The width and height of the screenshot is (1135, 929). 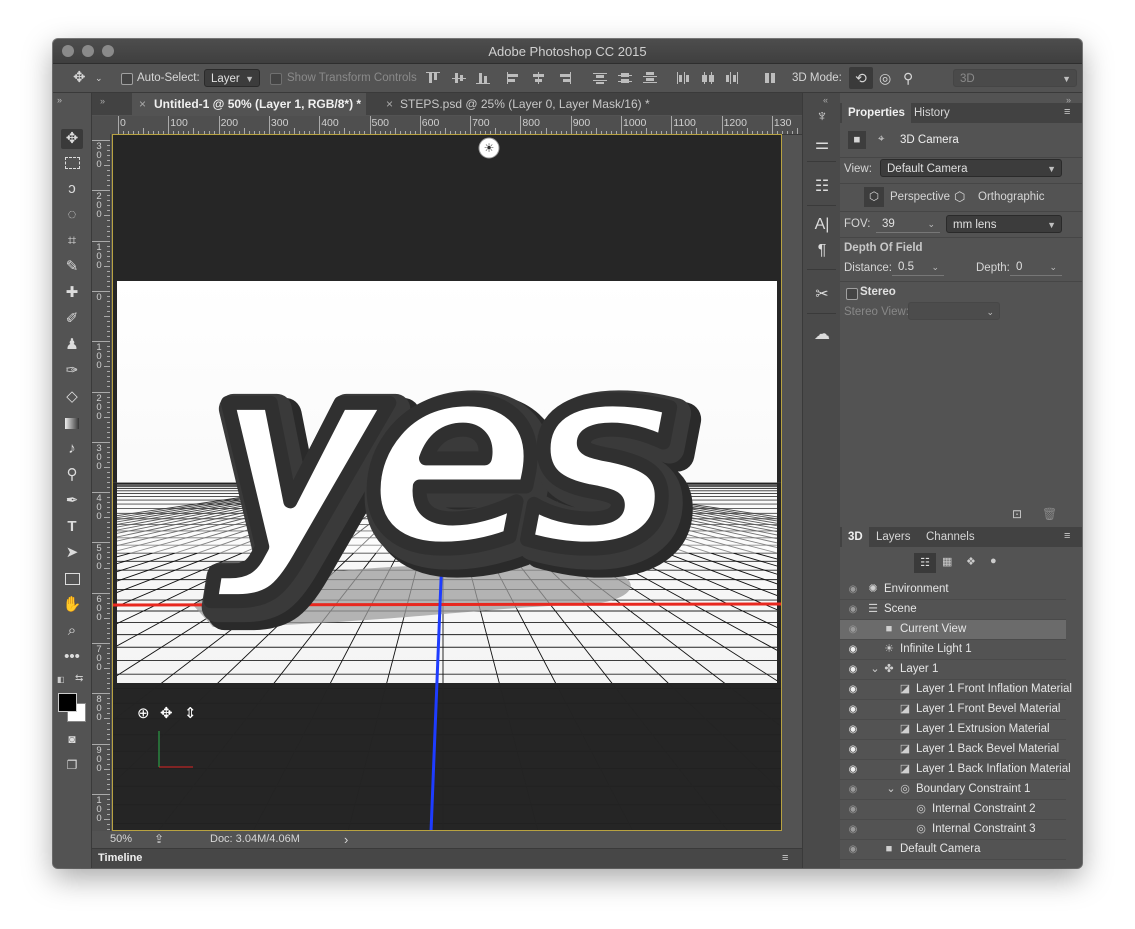 I want to click on tool-presets-icon: ⚌, so click(x=822, y=145).